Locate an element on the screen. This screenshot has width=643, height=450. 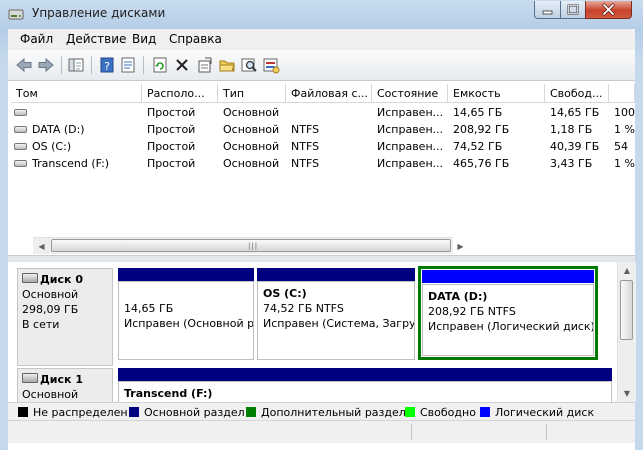
maximize-icon is located at coordinates (573, 9).